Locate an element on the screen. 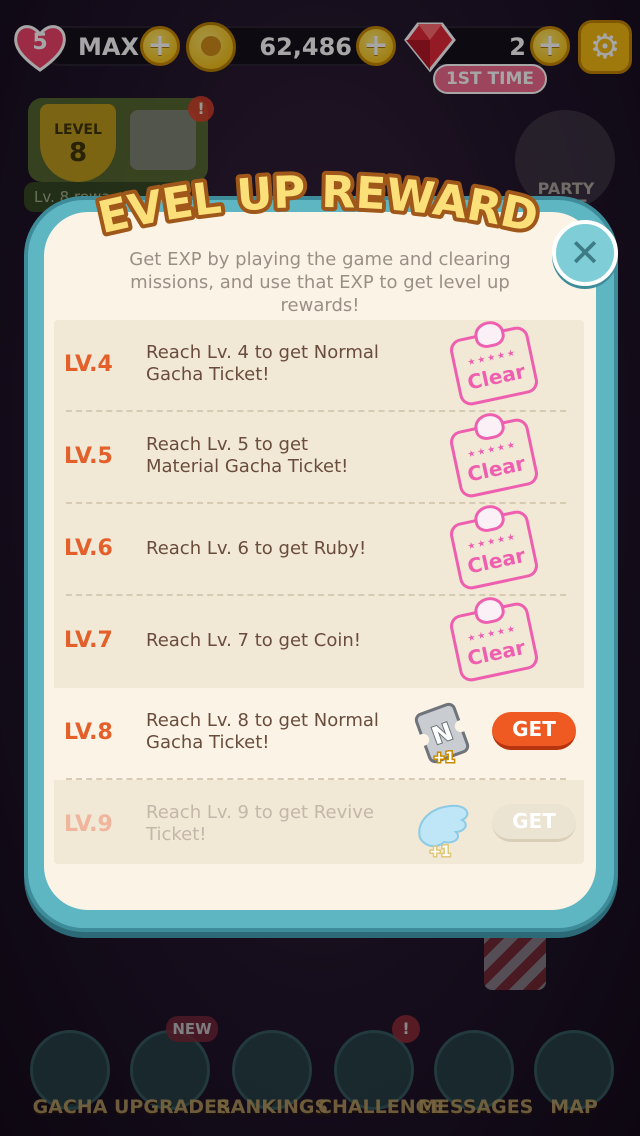 The image size is (640, 1136). close-icon: ✕ is located at coordinates (585, 253).